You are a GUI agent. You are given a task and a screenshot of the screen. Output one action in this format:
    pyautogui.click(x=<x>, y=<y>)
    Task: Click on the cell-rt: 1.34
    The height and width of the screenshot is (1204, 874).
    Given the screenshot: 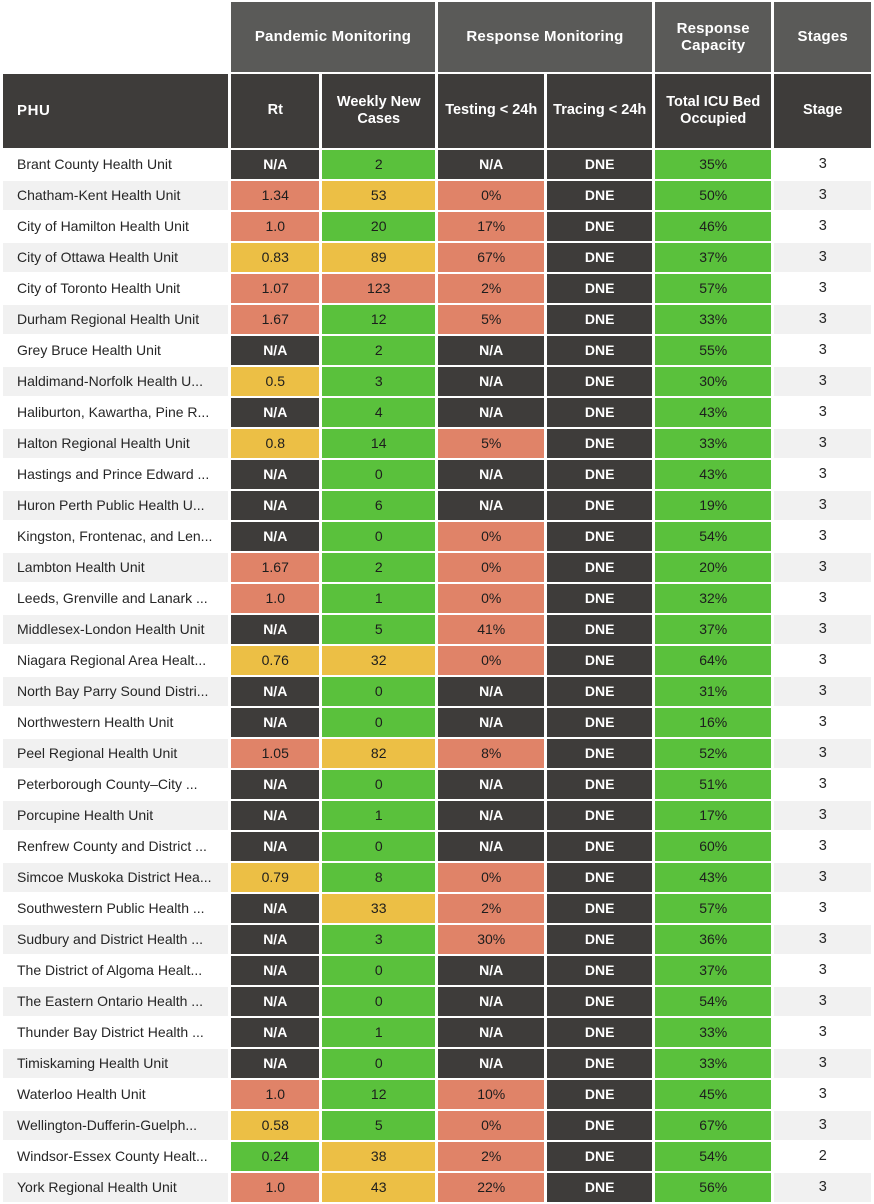 What is the action you would take?
    pyautogui.click(x=275, y=195)
    